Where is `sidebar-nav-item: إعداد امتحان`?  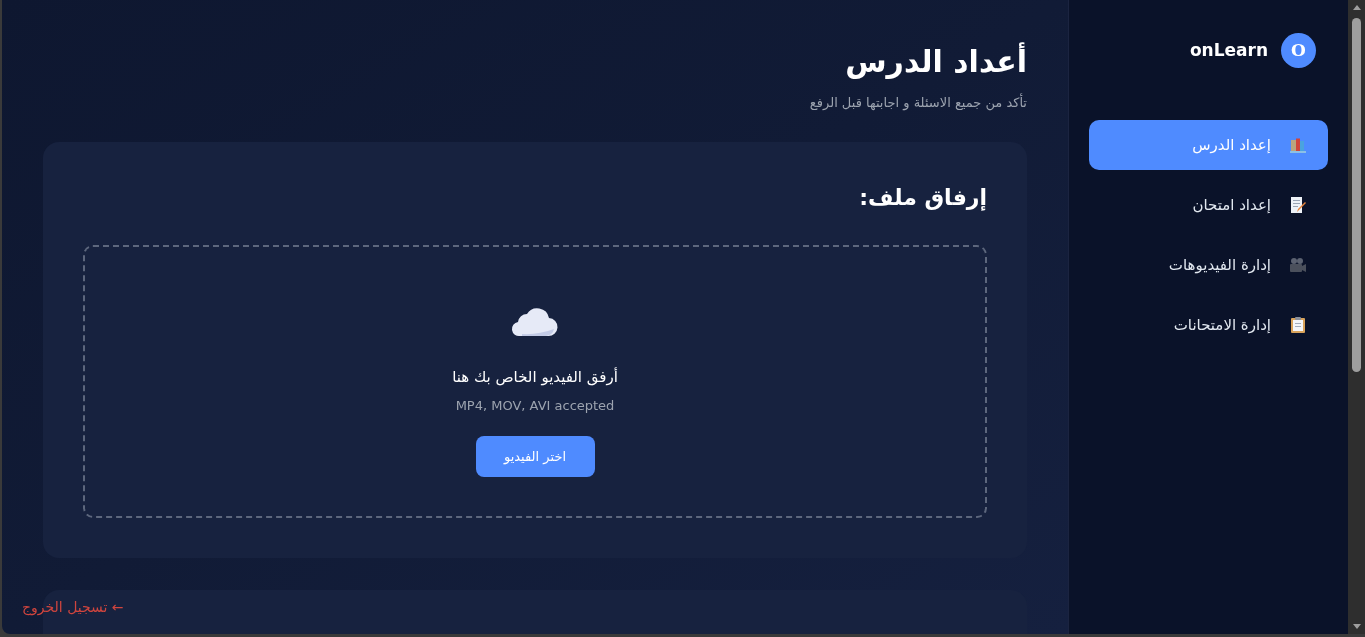
sidebar-nav-item: إعداد امتحان is located at coordinates (1208, 205).